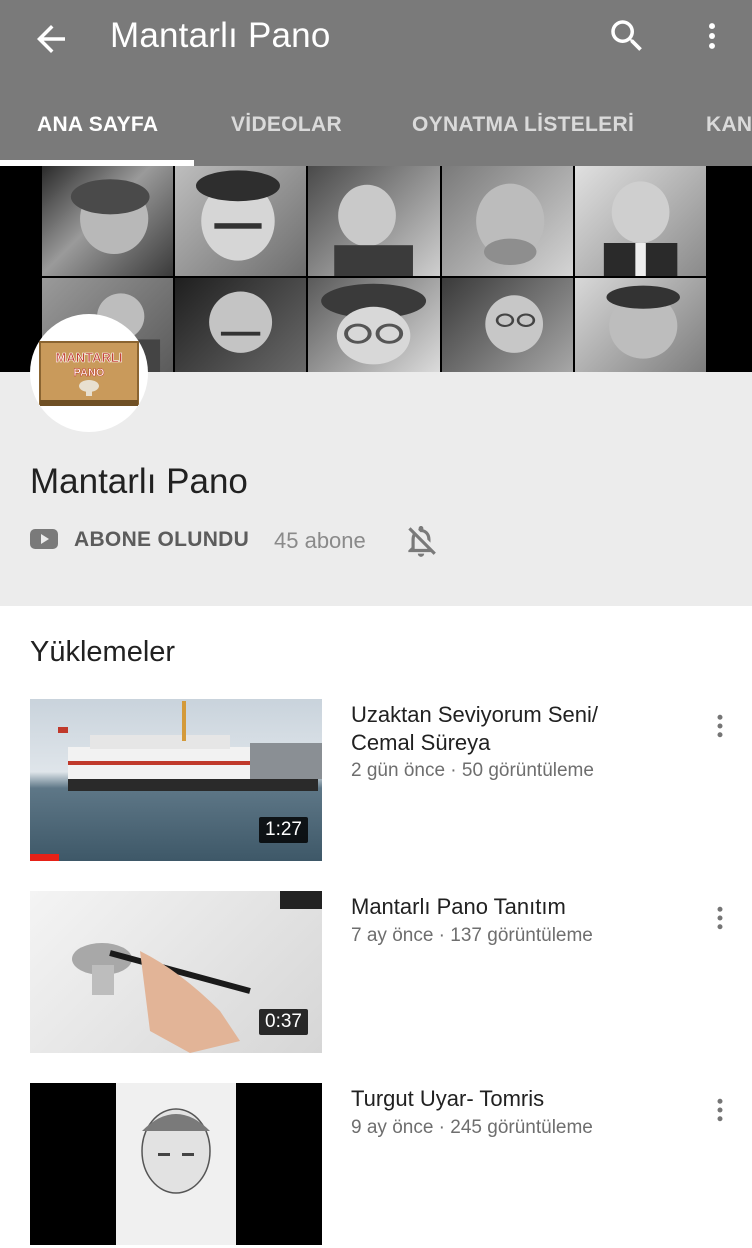 The height and width of the screenshot is (1248, 752). What do you see at coordinates (220, 35) in the screenshot?
I see `app-title: Mantarlı Pano` at bounding box center [220, 35].